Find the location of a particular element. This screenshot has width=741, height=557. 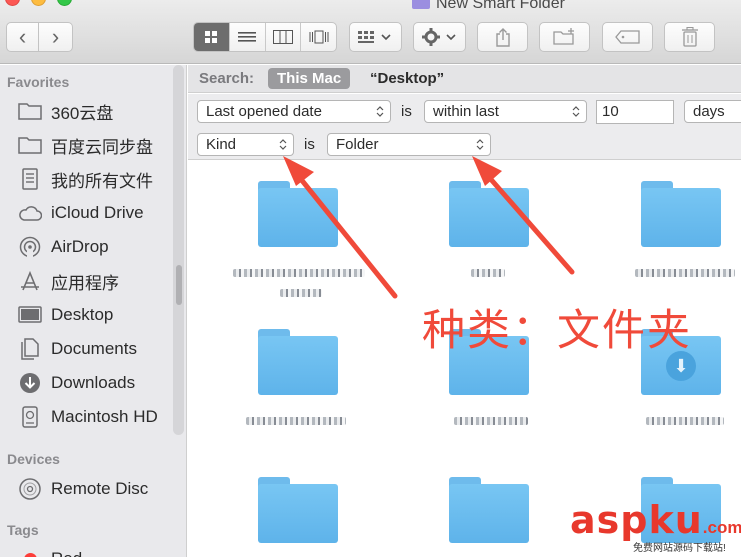

sidebar-item-label: 应用程序 is located at coordinates (85, 283).